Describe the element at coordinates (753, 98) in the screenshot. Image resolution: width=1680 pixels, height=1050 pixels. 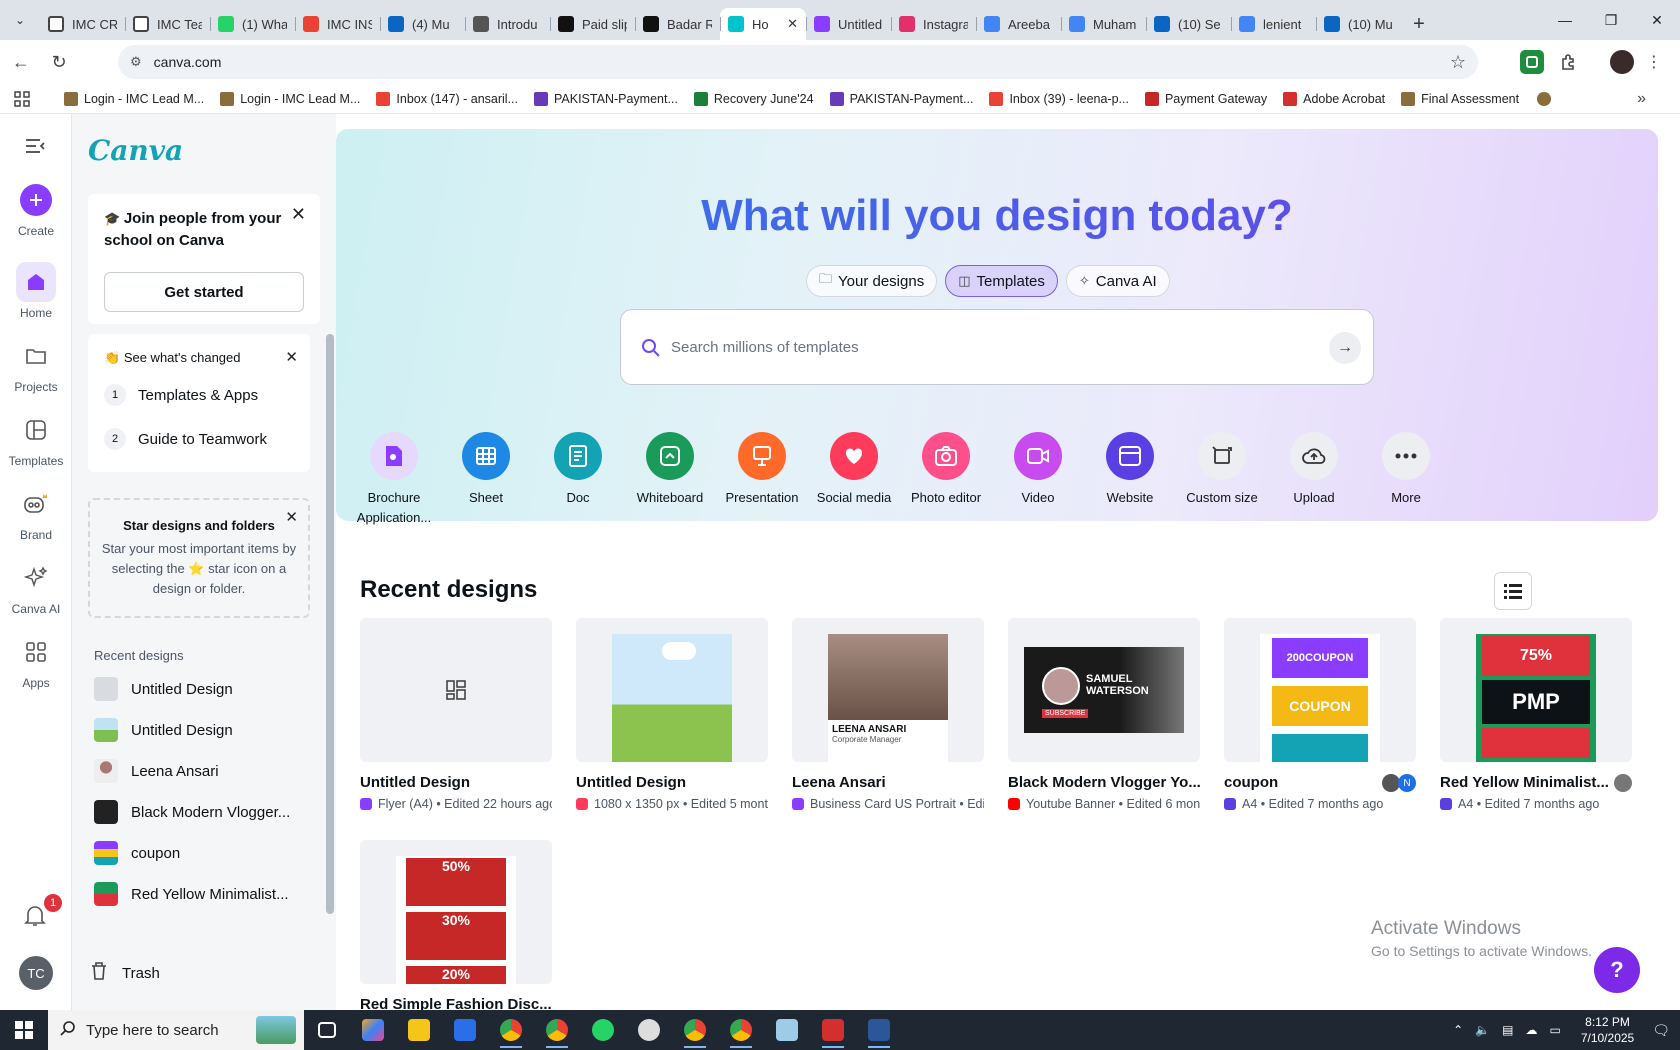
I see `bookmark-item: Recovery June'24` at that location.